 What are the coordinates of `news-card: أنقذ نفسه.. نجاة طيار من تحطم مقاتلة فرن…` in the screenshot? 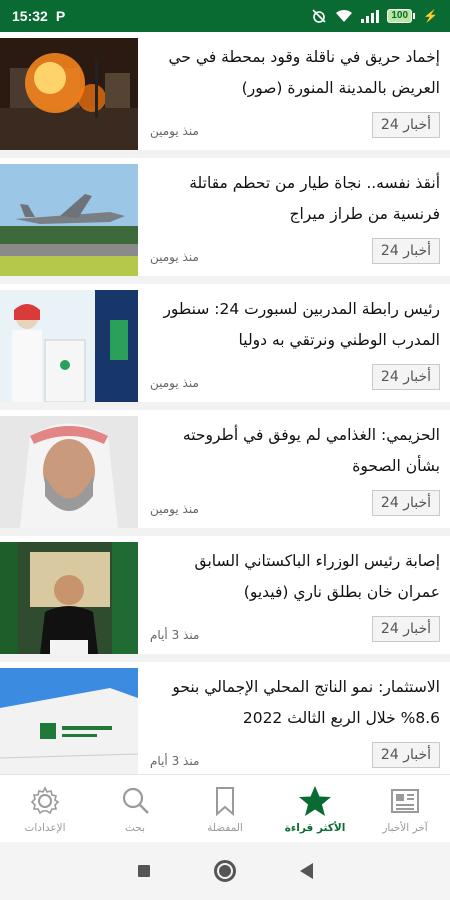 It's located at (225, 217).